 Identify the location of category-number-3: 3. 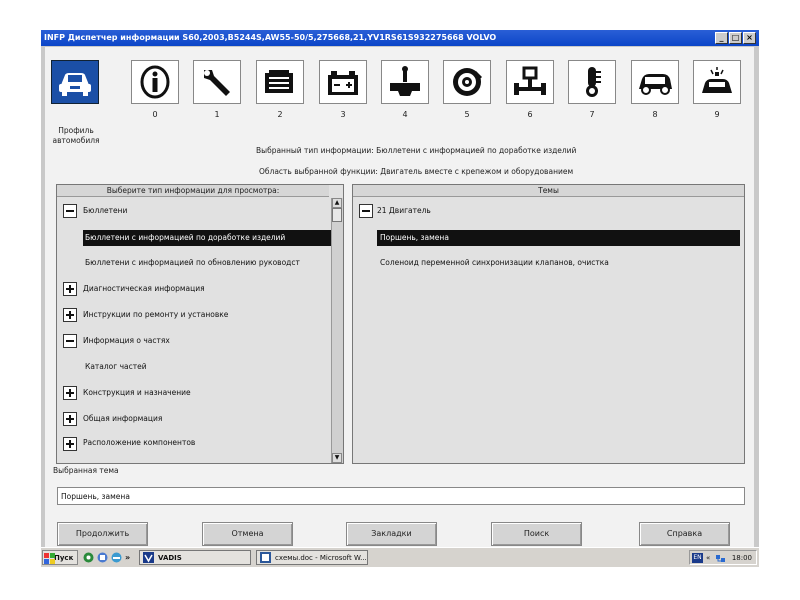
(343, 114).